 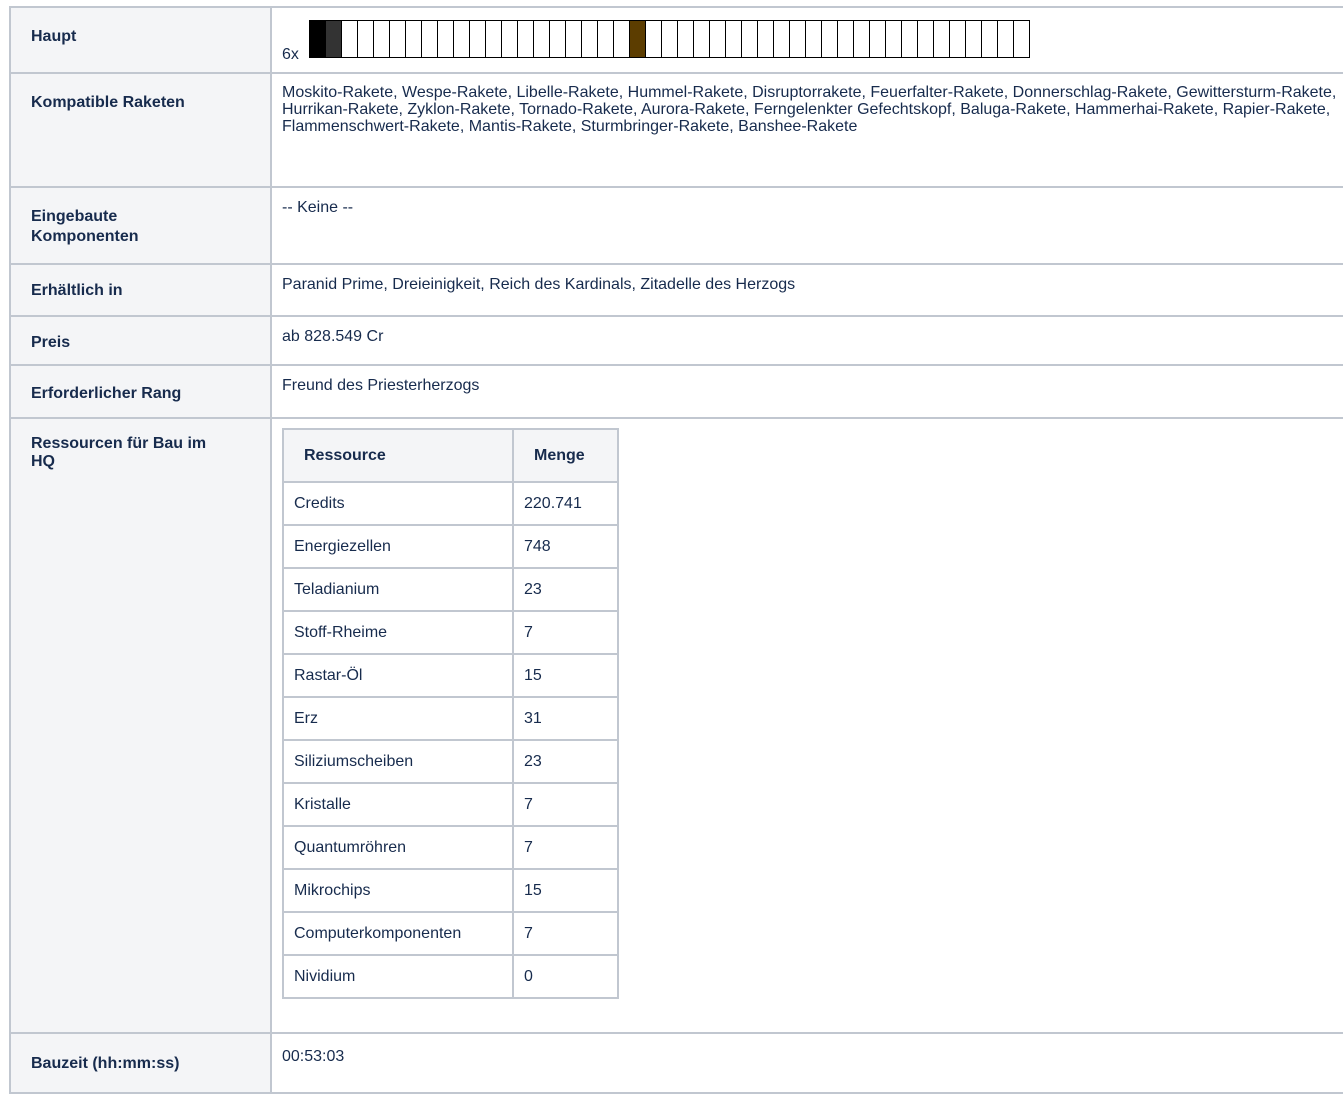 I want to click on table-row: Kristalle 7, so click(x=450, y=804).